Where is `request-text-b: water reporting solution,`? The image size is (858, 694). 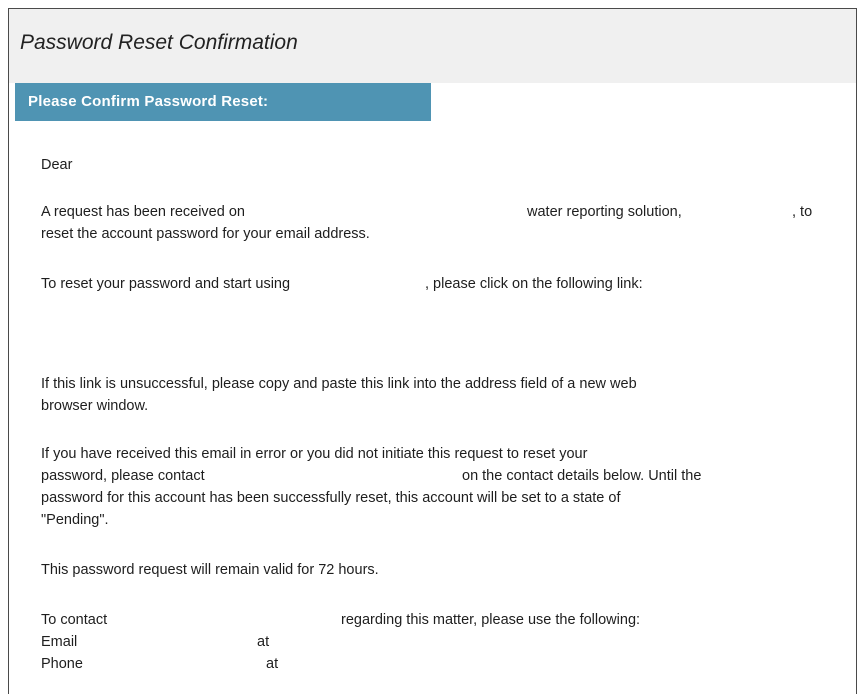
request-text-b: water reporting solution, is located at coordinates (604, 212).